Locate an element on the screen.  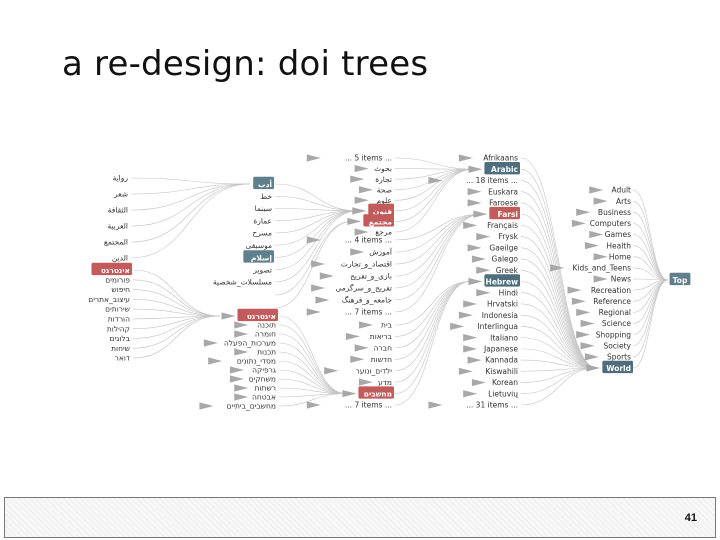
farsi-child-5: جامعه_و_فرهنگ is located at coordinates (367, 300).